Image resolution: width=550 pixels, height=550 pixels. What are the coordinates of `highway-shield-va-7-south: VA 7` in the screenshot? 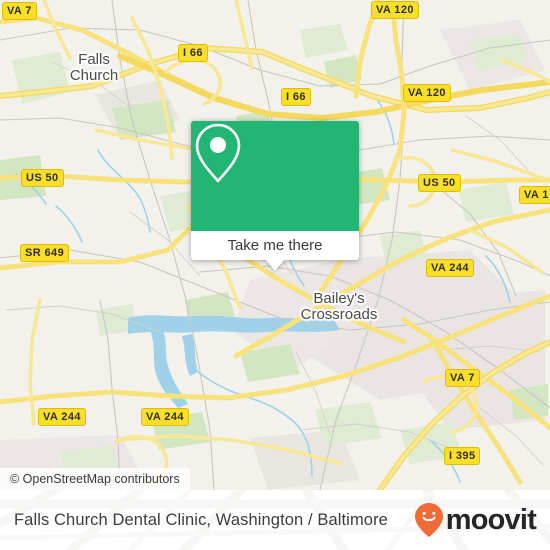 It's located at (462, 378).